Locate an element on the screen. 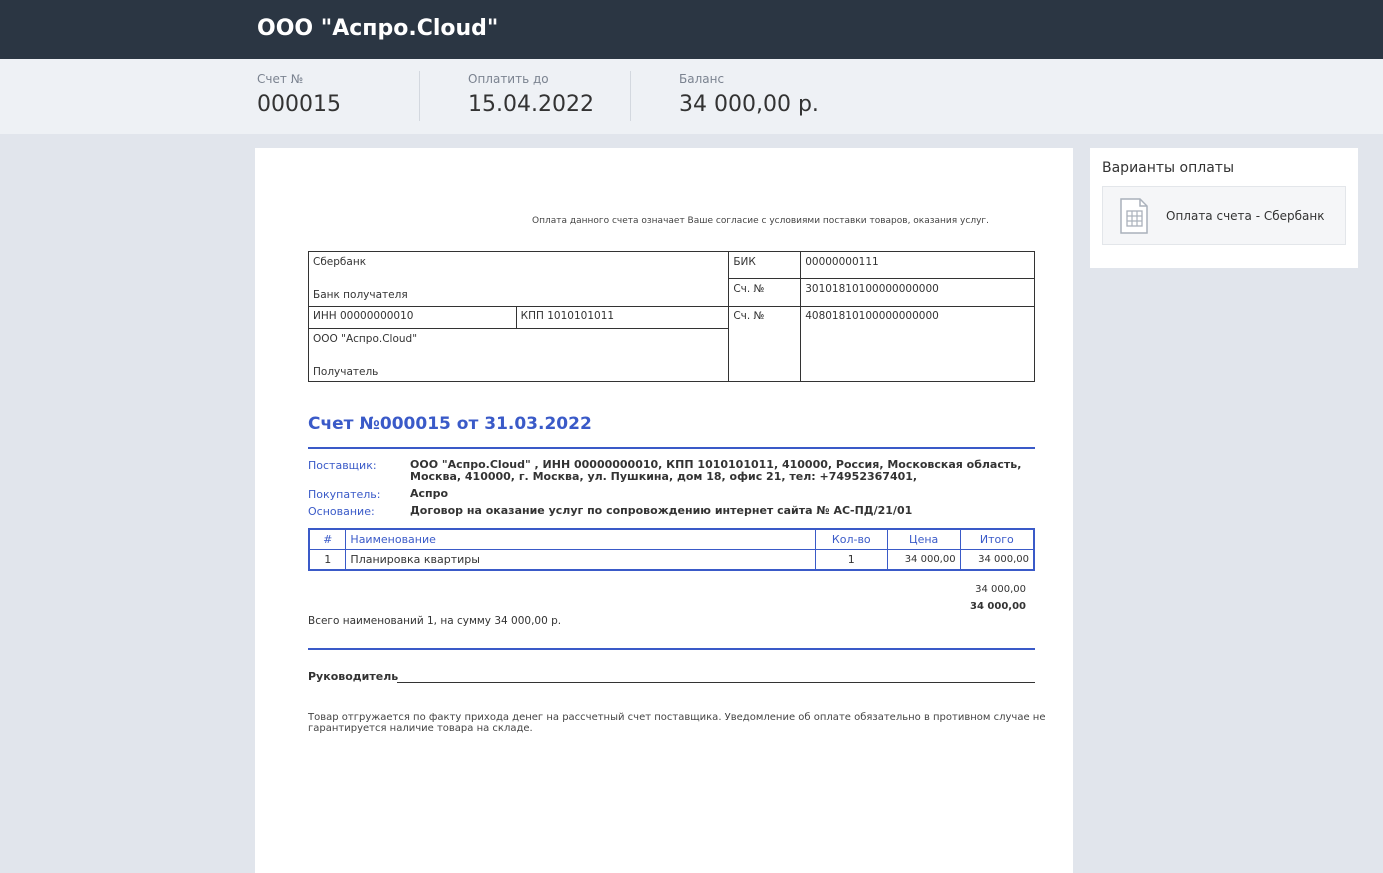 The width and height of the screenshot is (1383, 873). bank-label: Банк получателя is located at coordinates (360, 295).